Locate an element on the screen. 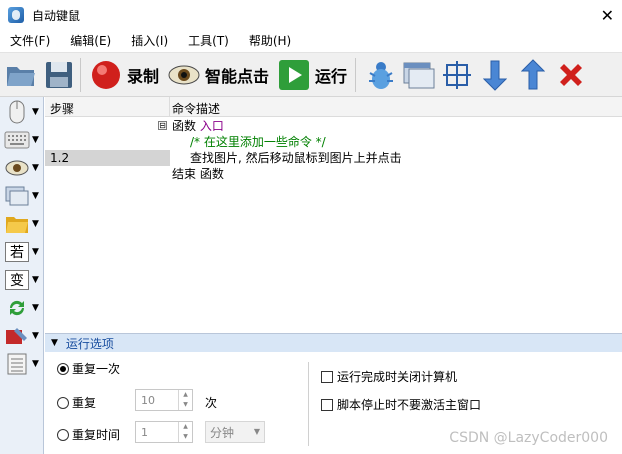 The image size is (622, 454). mouse-command: ▼ is located at coordinates (23, 112).